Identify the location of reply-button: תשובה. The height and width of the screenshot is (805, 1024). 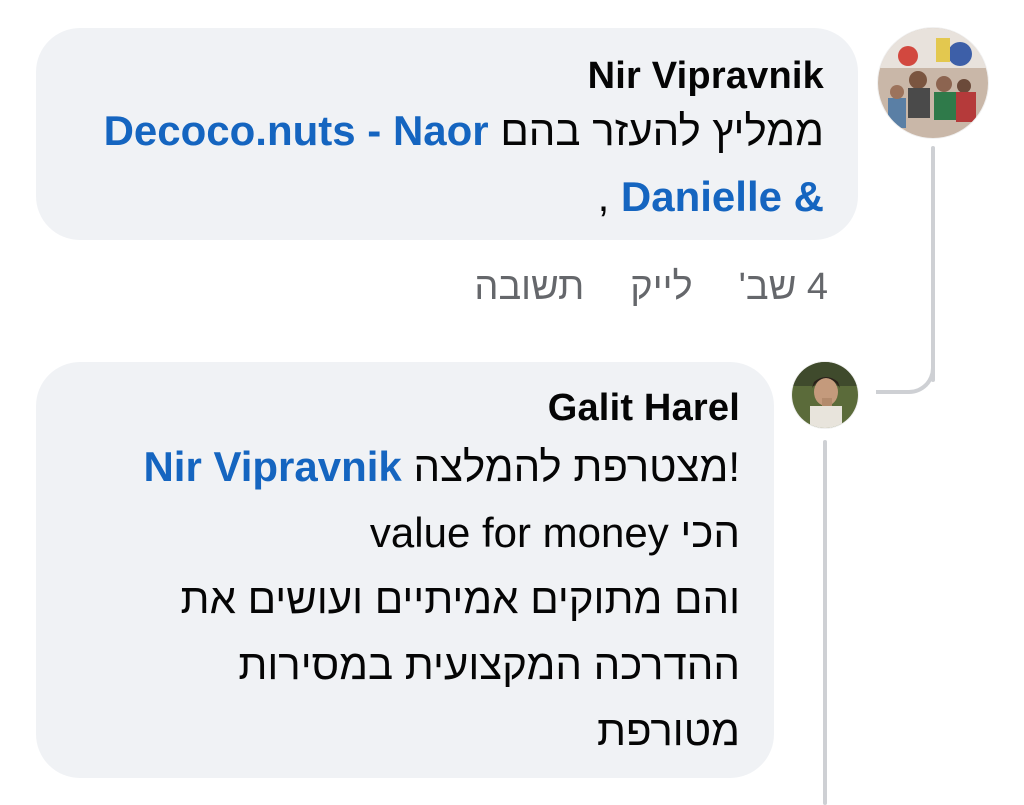
(529, 287).